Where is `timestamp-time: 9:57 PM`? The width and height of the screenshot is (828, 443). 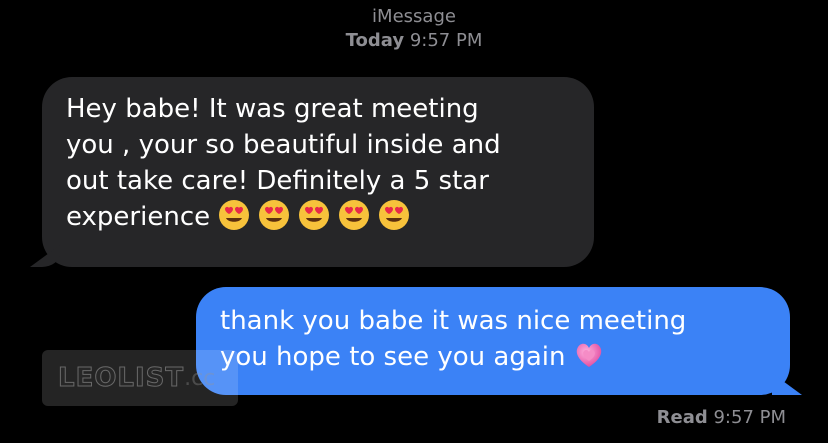
timestamp-time: 9:57 PM is located at coordinates (446, 40).